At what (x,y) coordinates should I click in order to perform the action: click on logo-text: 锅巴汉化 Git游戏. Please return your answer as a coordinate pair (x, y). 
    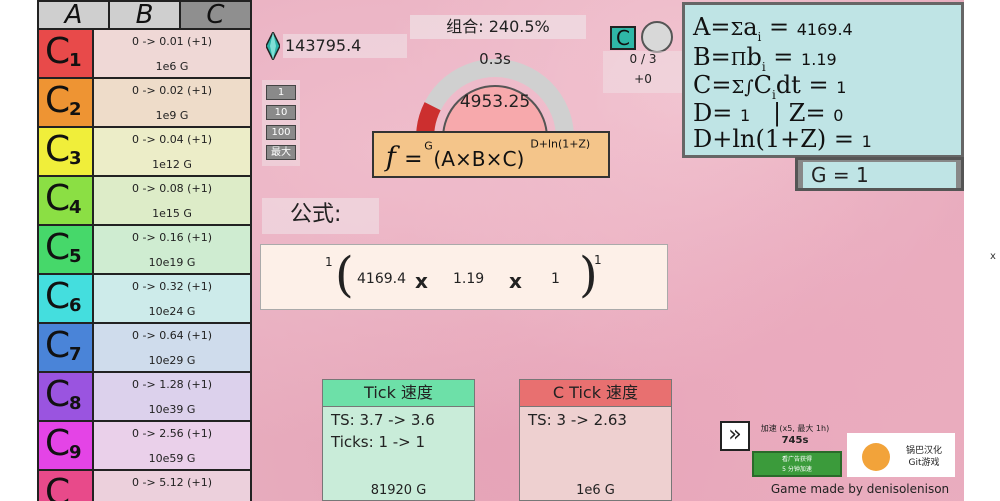
    Looking at the image, I should click on (924, 457).